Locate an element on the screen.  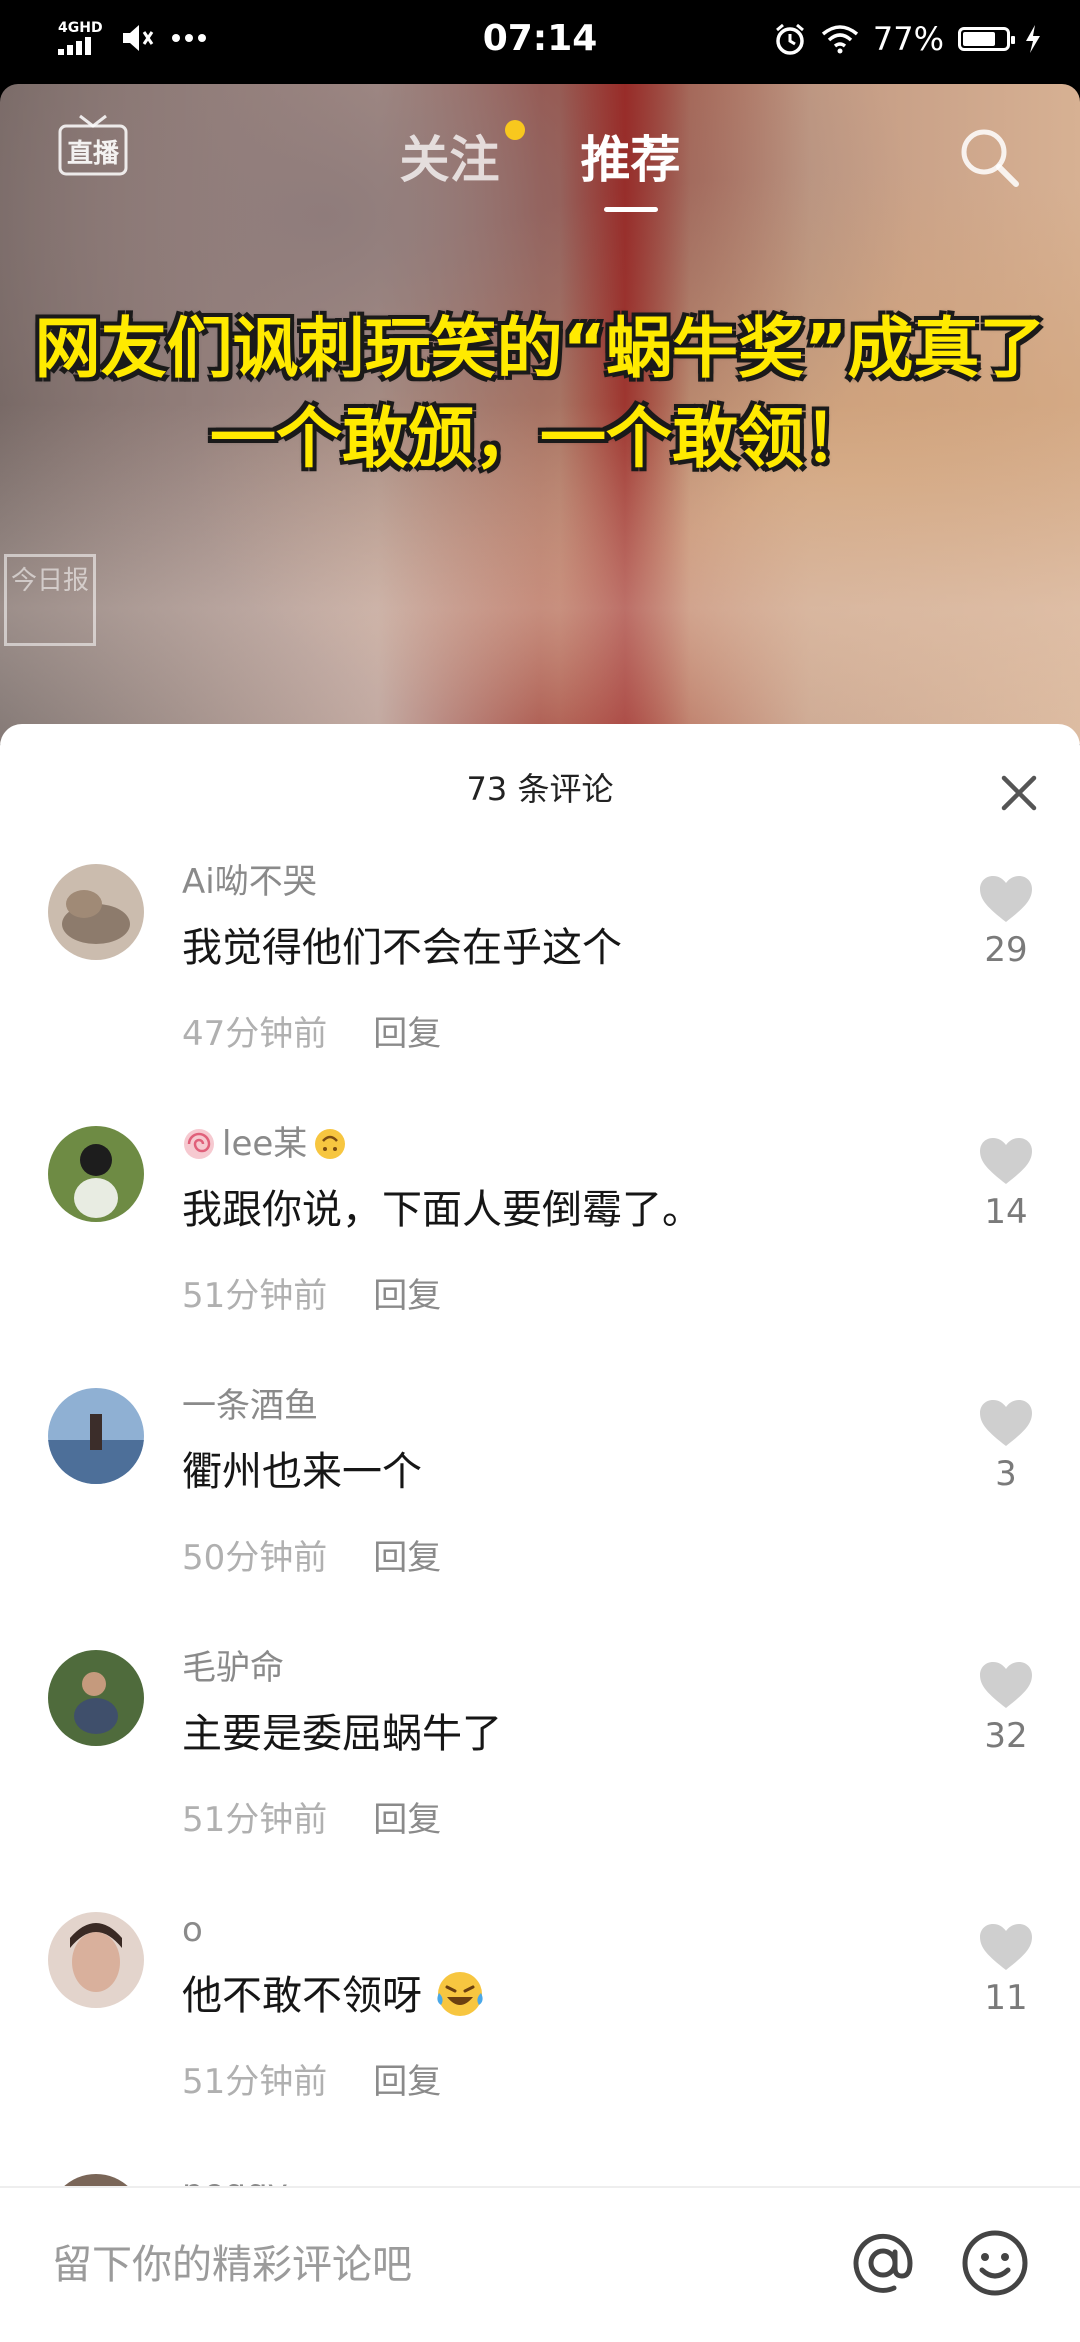
comment-item: 一条酒鱼 衢州也来一个 50分钟前 回复 3 is located at coordinates (540, 1489).